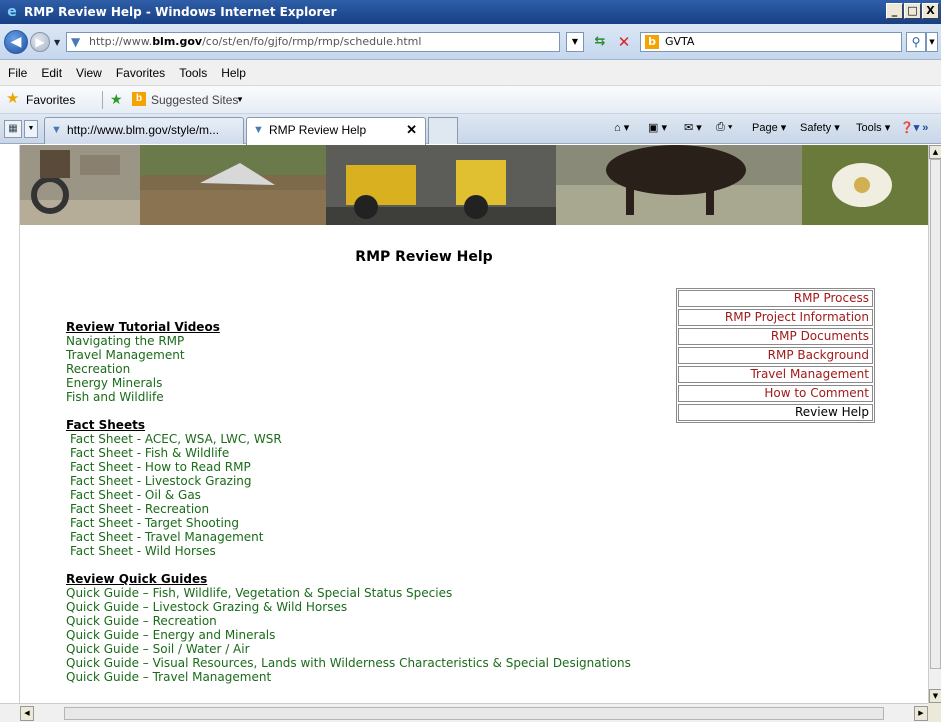  What do you see at coordinates (174, 537) in the screenshot?
I see `list-item: Fact Sheet - Travel Management` at bounding box center [174, 537].